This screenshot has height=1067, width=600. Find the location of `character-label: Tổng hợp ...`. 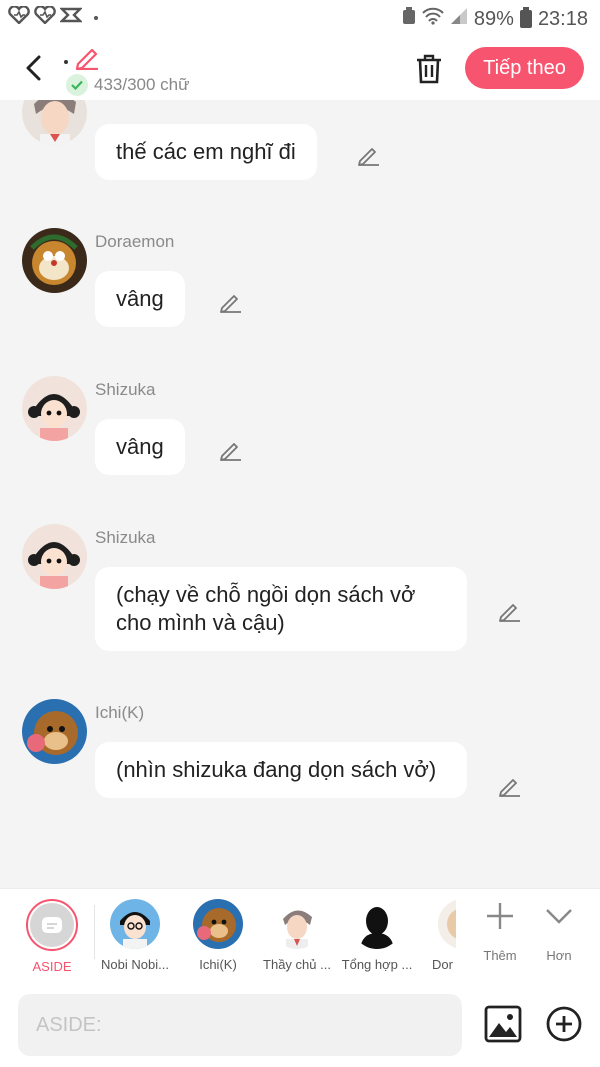

character-label: Tổng hợp ... is located at coordinates (377, 964).